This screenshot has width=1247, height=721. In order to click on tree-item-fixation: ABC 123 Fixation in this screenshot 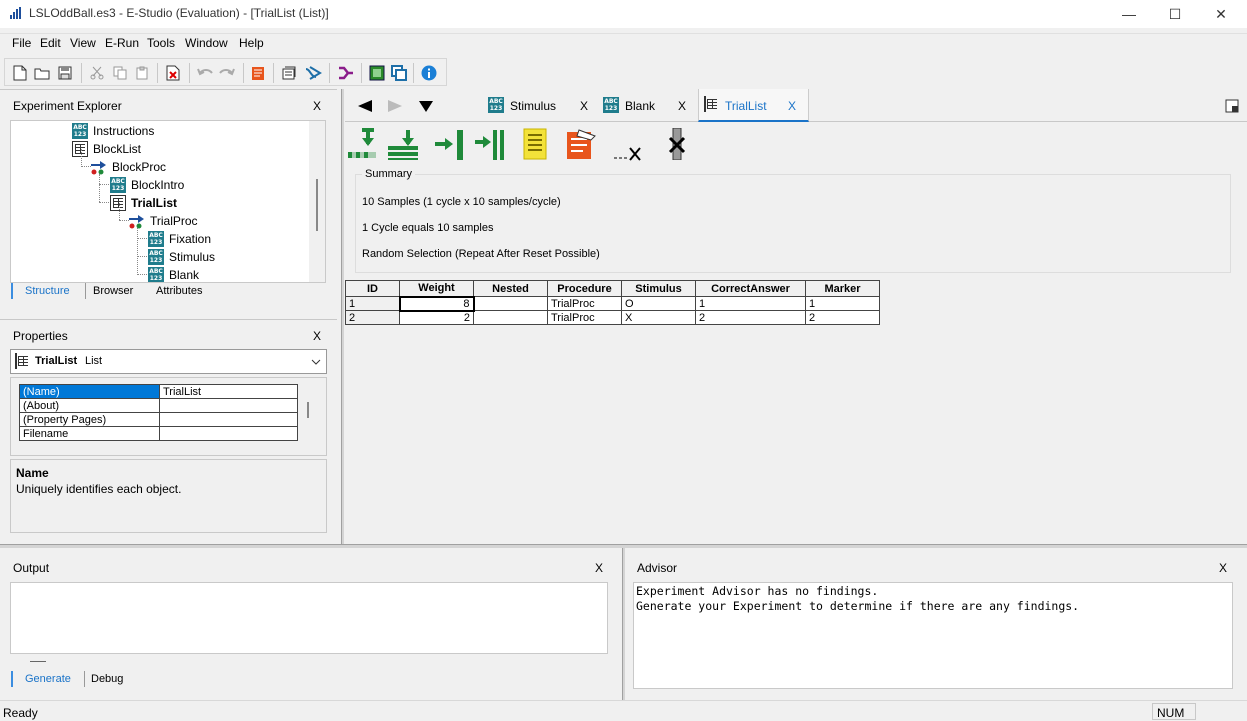, I will do `click(179, 239)`.